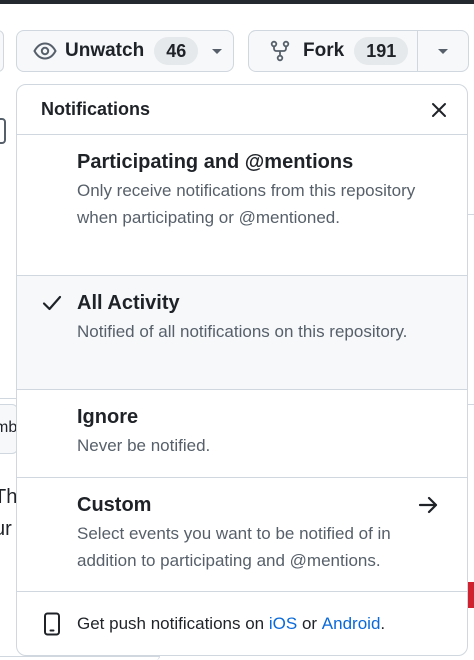 The image size is (474, 660). What do you see at coordinates (383, 623) in the screenshot?
I see `footer-suffix: .` at bounding box center [383, 623].